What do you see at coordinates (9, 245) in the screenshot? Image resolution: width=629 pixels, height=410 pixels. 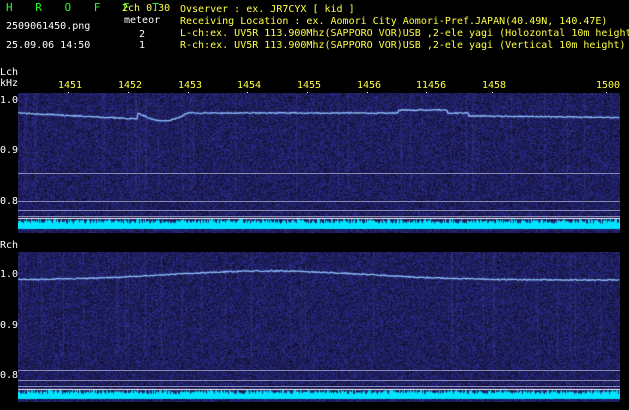 I see `rch-label: Rch` at bounding box center [9, 245].